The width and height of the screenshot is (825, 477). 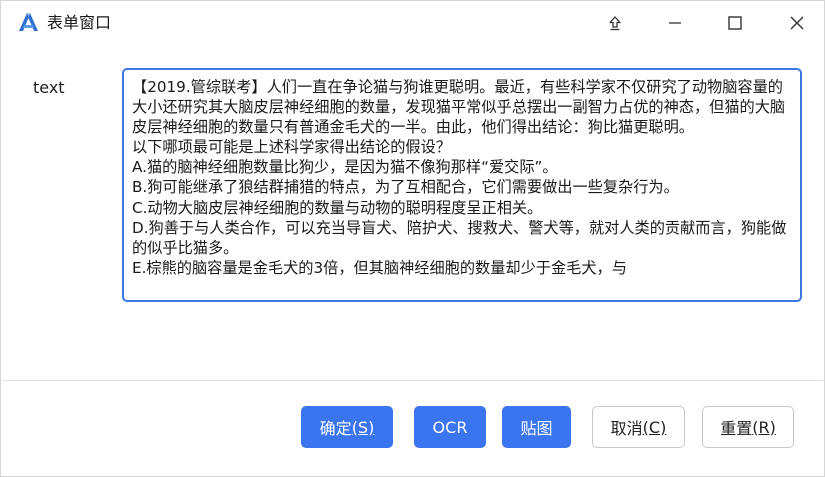 What do you see at coordinates (736, 428) in the screenshot?
I see `reset-button-label: 重置` at bounding box center [736, 428].